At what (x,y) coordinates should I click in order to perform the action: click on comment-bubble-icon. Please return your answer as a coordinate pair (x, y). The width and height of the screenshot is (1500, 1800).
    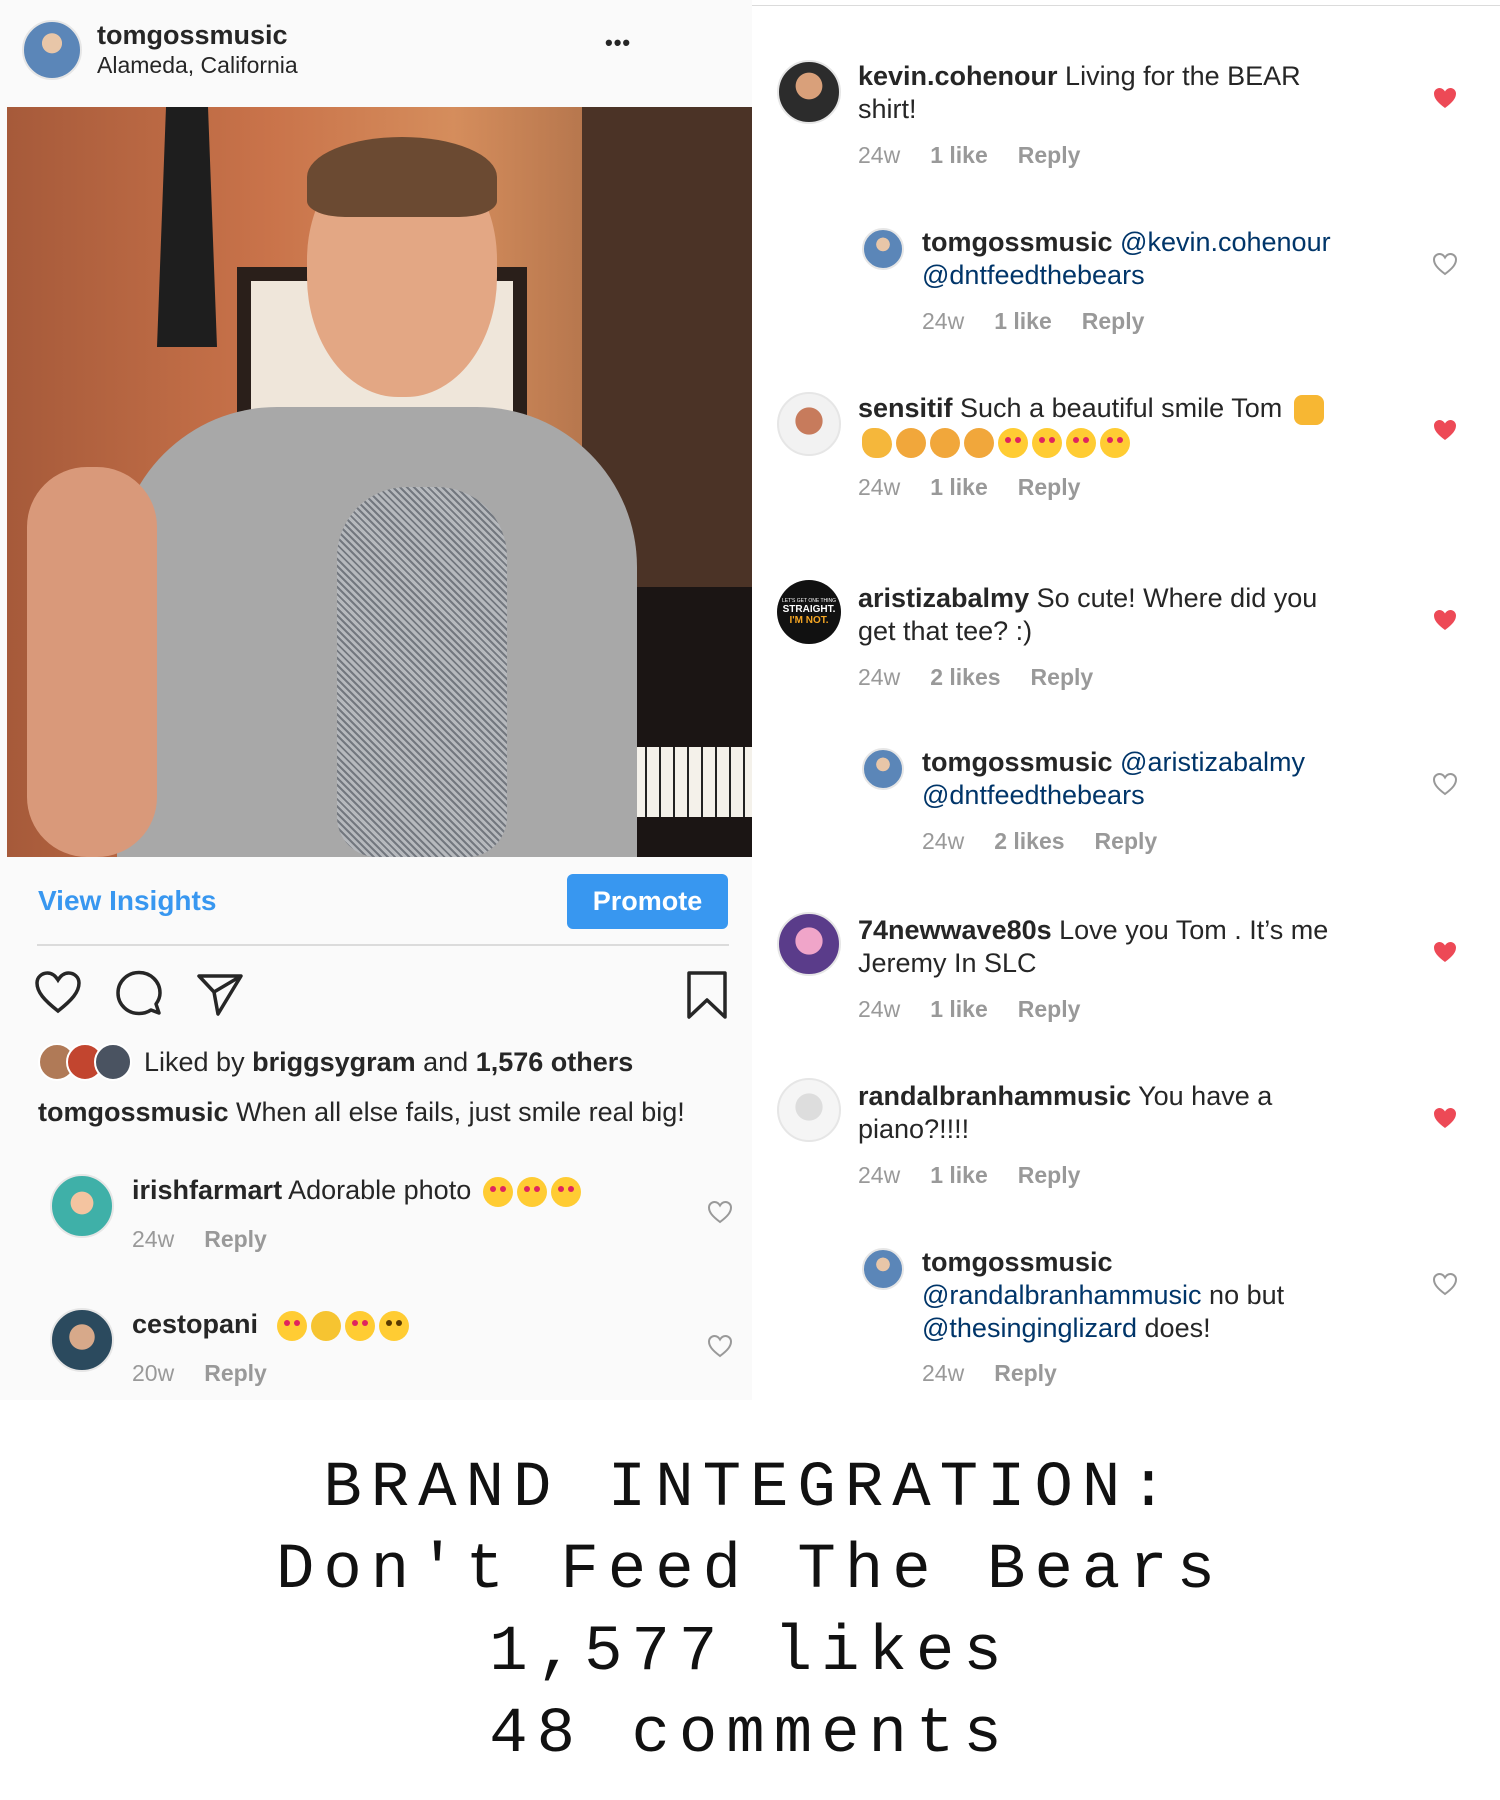
    Looking at the image, I should click on (139, 993).